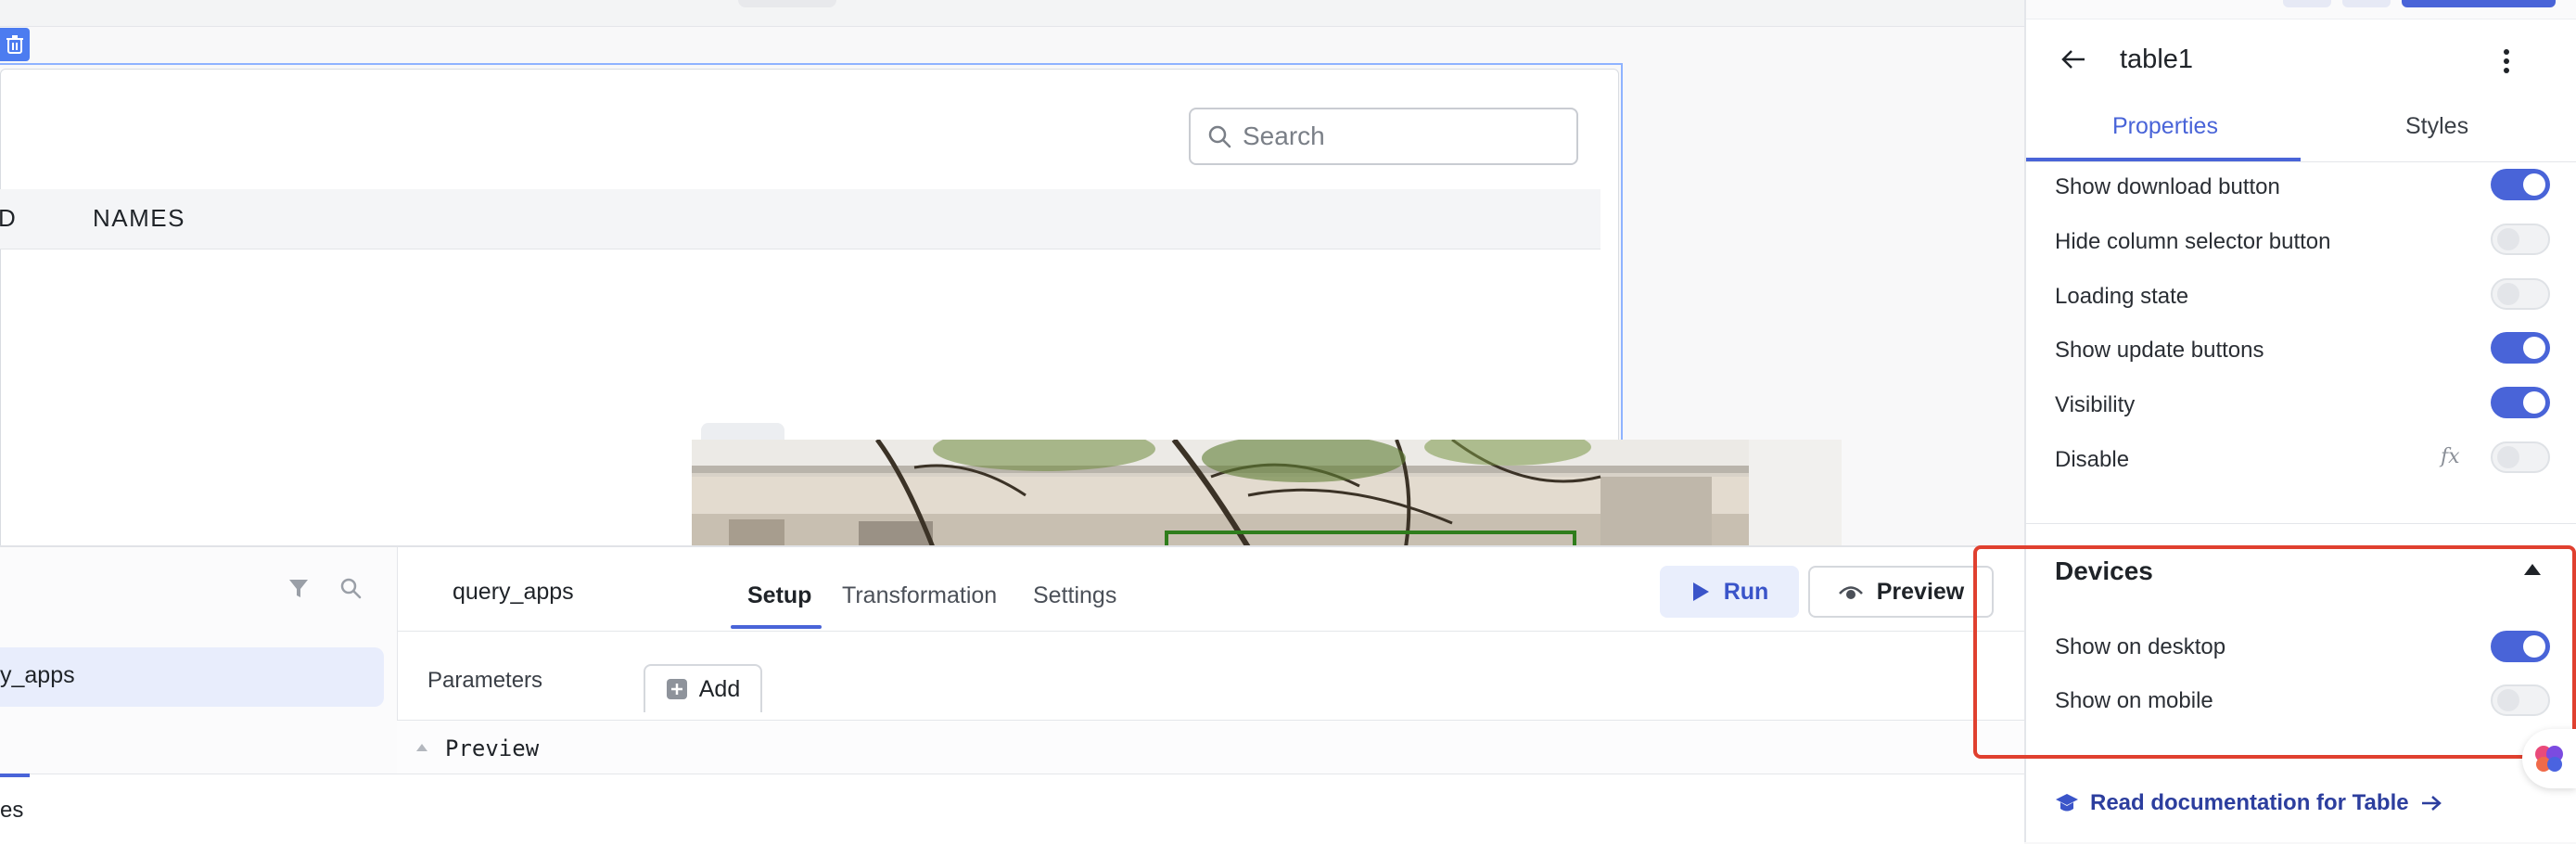 This screenshot has height=844, width=2576. What do you see at coordinates (1700, 591) in the screenshot?
I see `play-icon` at bounding box center [1700, 591].